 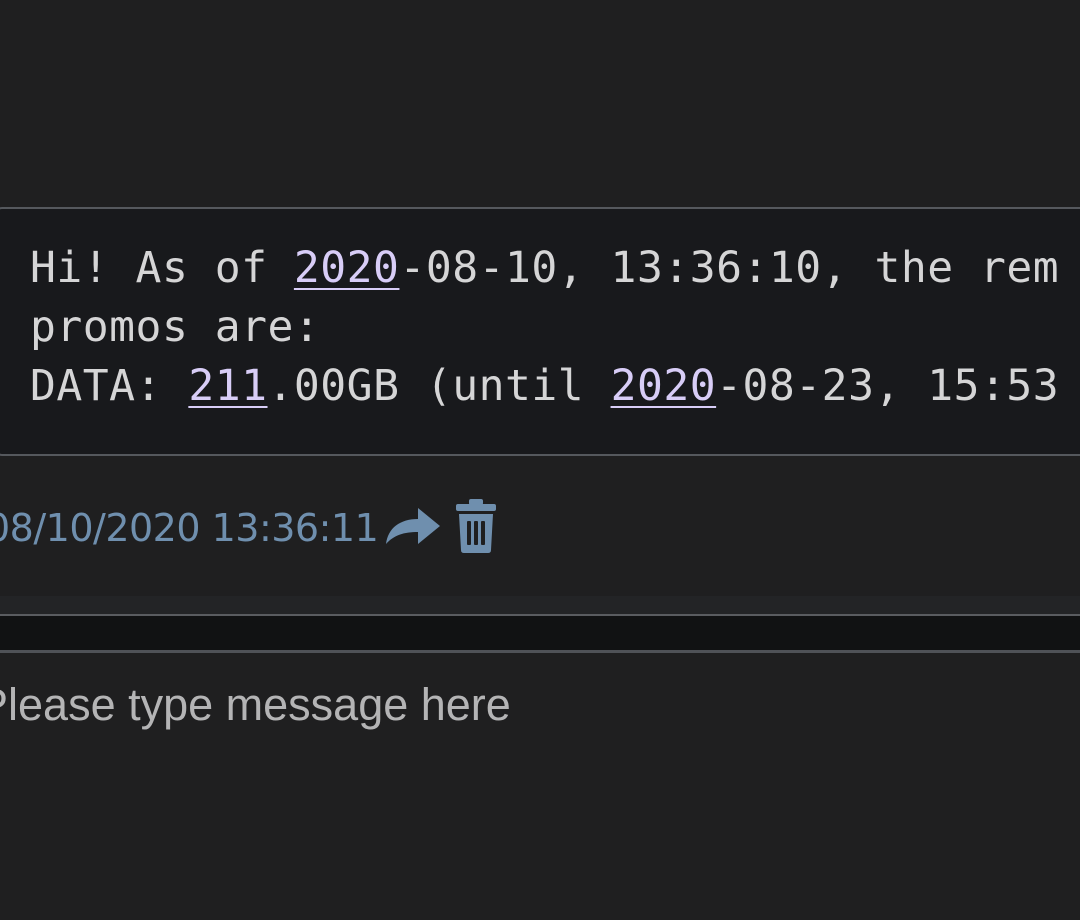 What do you see at coordinates (545, 386) in the screenshot?
I see `message-line-3: DATA: 211.00GB (until 2020-08-23, 15:53` at bounding box center [545, 386].